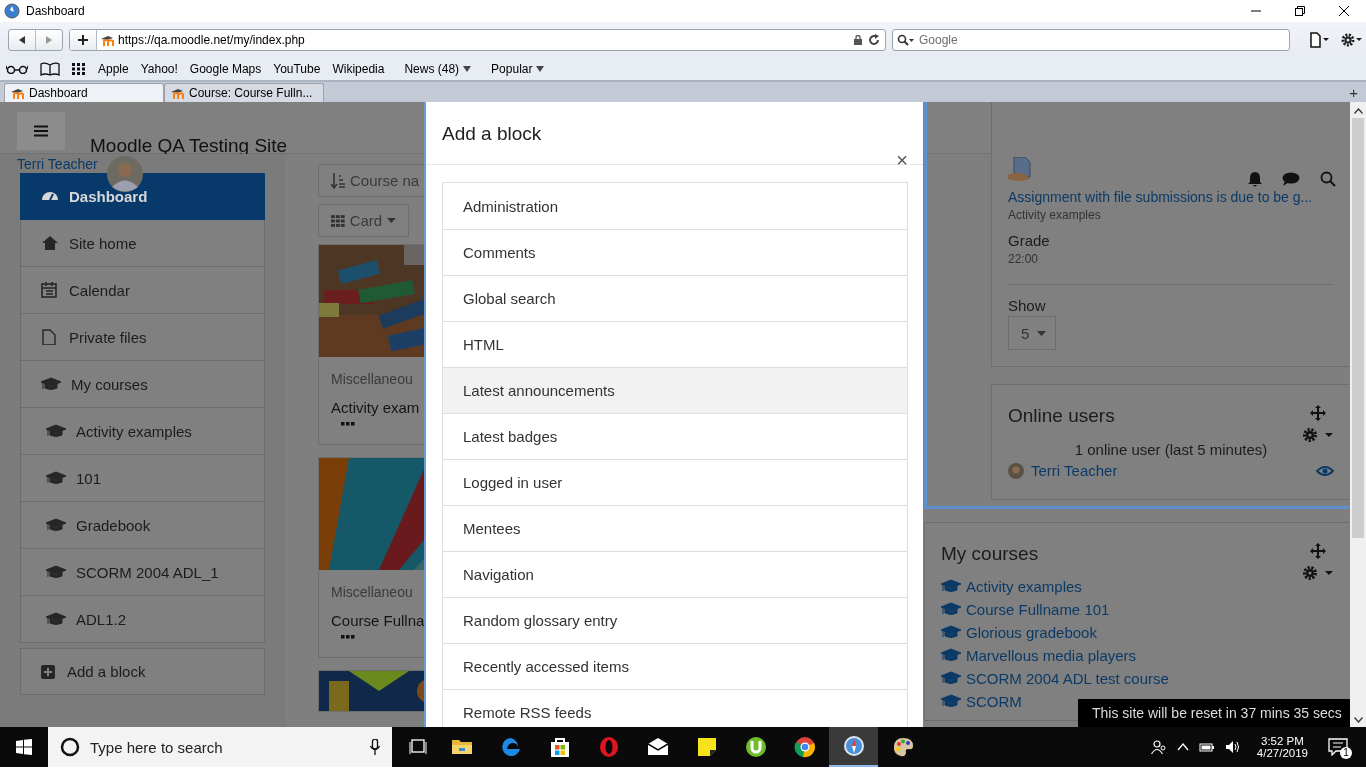  Describe the element at coordinates (1282, 741) in the screenshot. I see `clock-time: 3:52 PM` at that location.